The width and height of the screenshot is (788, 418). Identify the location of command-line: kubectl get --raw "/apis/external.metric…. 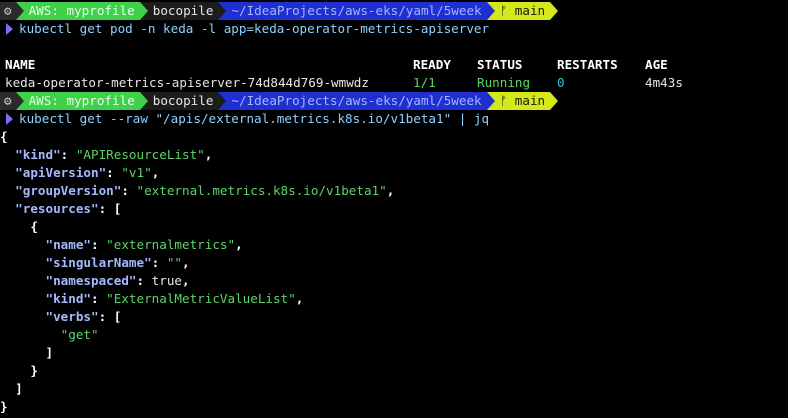
(394, 119).